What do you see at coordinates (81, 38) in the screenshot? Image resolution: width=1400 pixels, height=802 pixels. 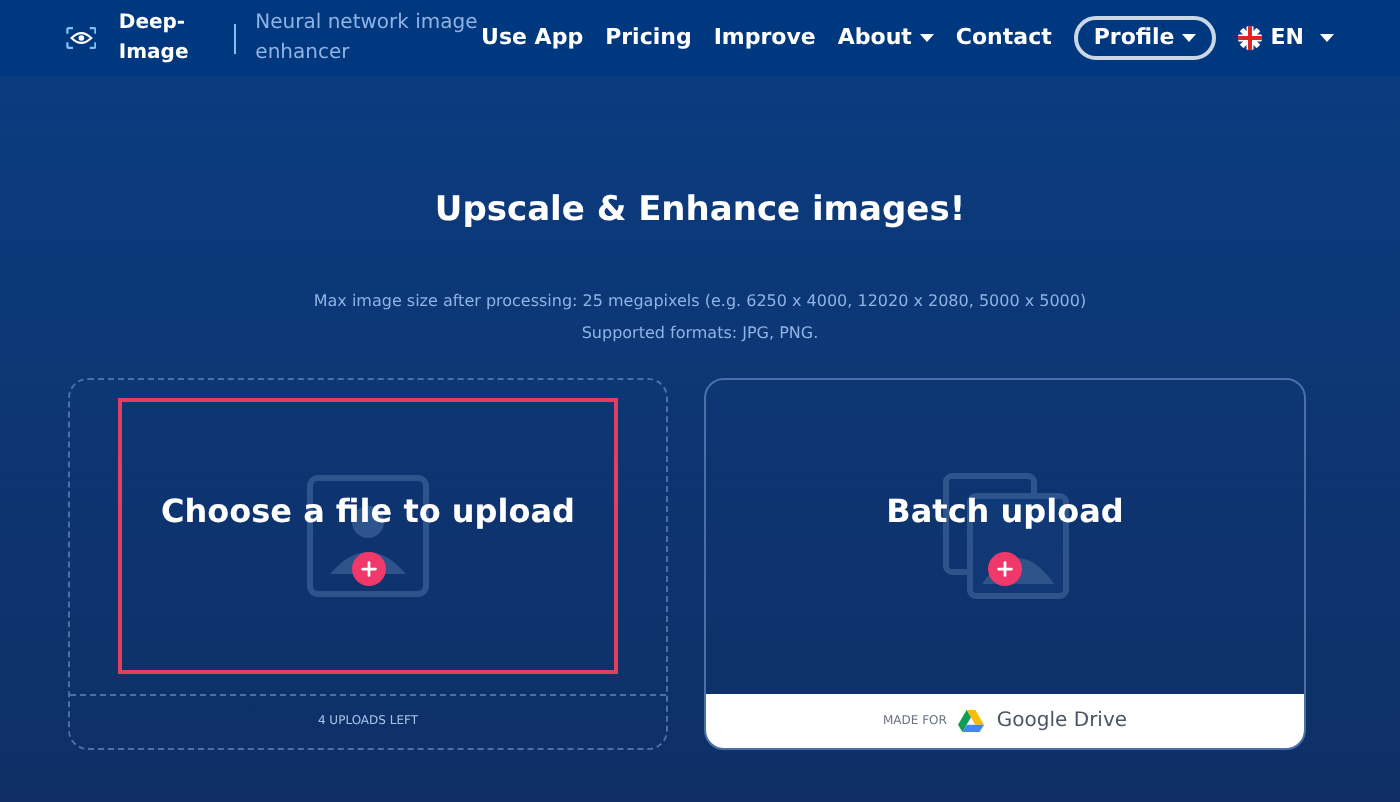 I see `eye-logo-icon` at bounding box center [81, 38].